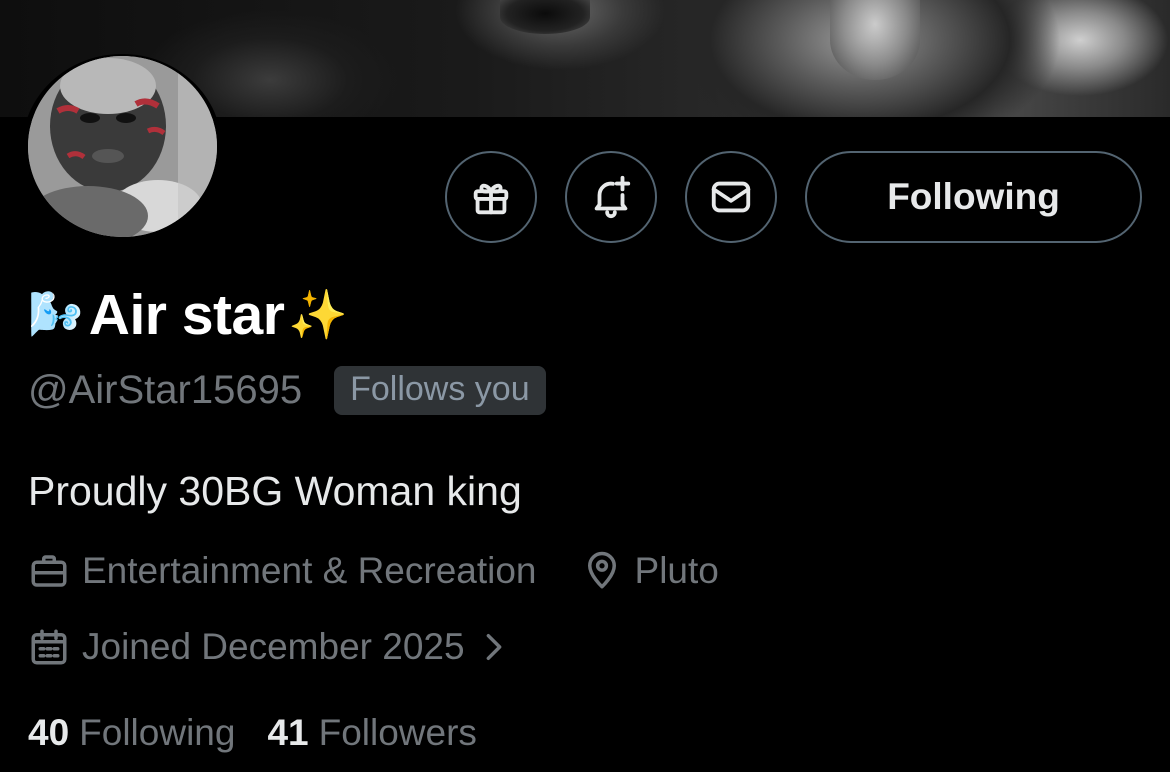 The height and width of the screenshot is (772, 1170). Describe the element at coordinates (165, 390) in the screenshot. I see `user-handle: @AirStar15695` at that location.